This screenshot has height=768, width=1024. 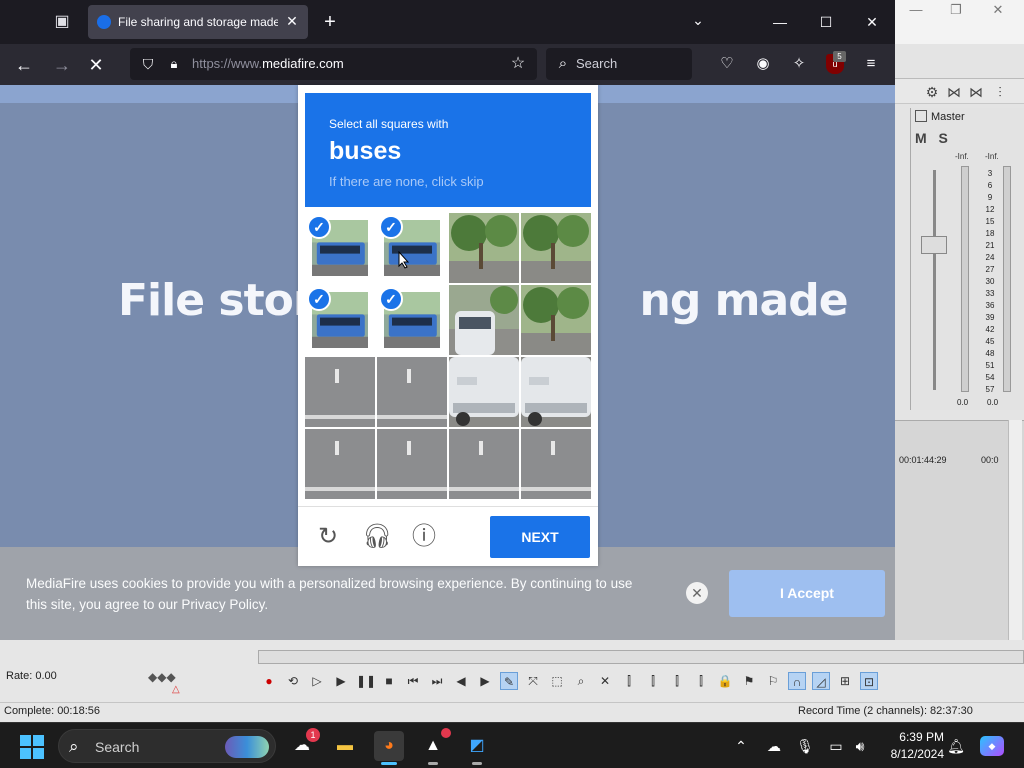 I want to click on vertical-scrollbar, so click(x=1015, y=535).